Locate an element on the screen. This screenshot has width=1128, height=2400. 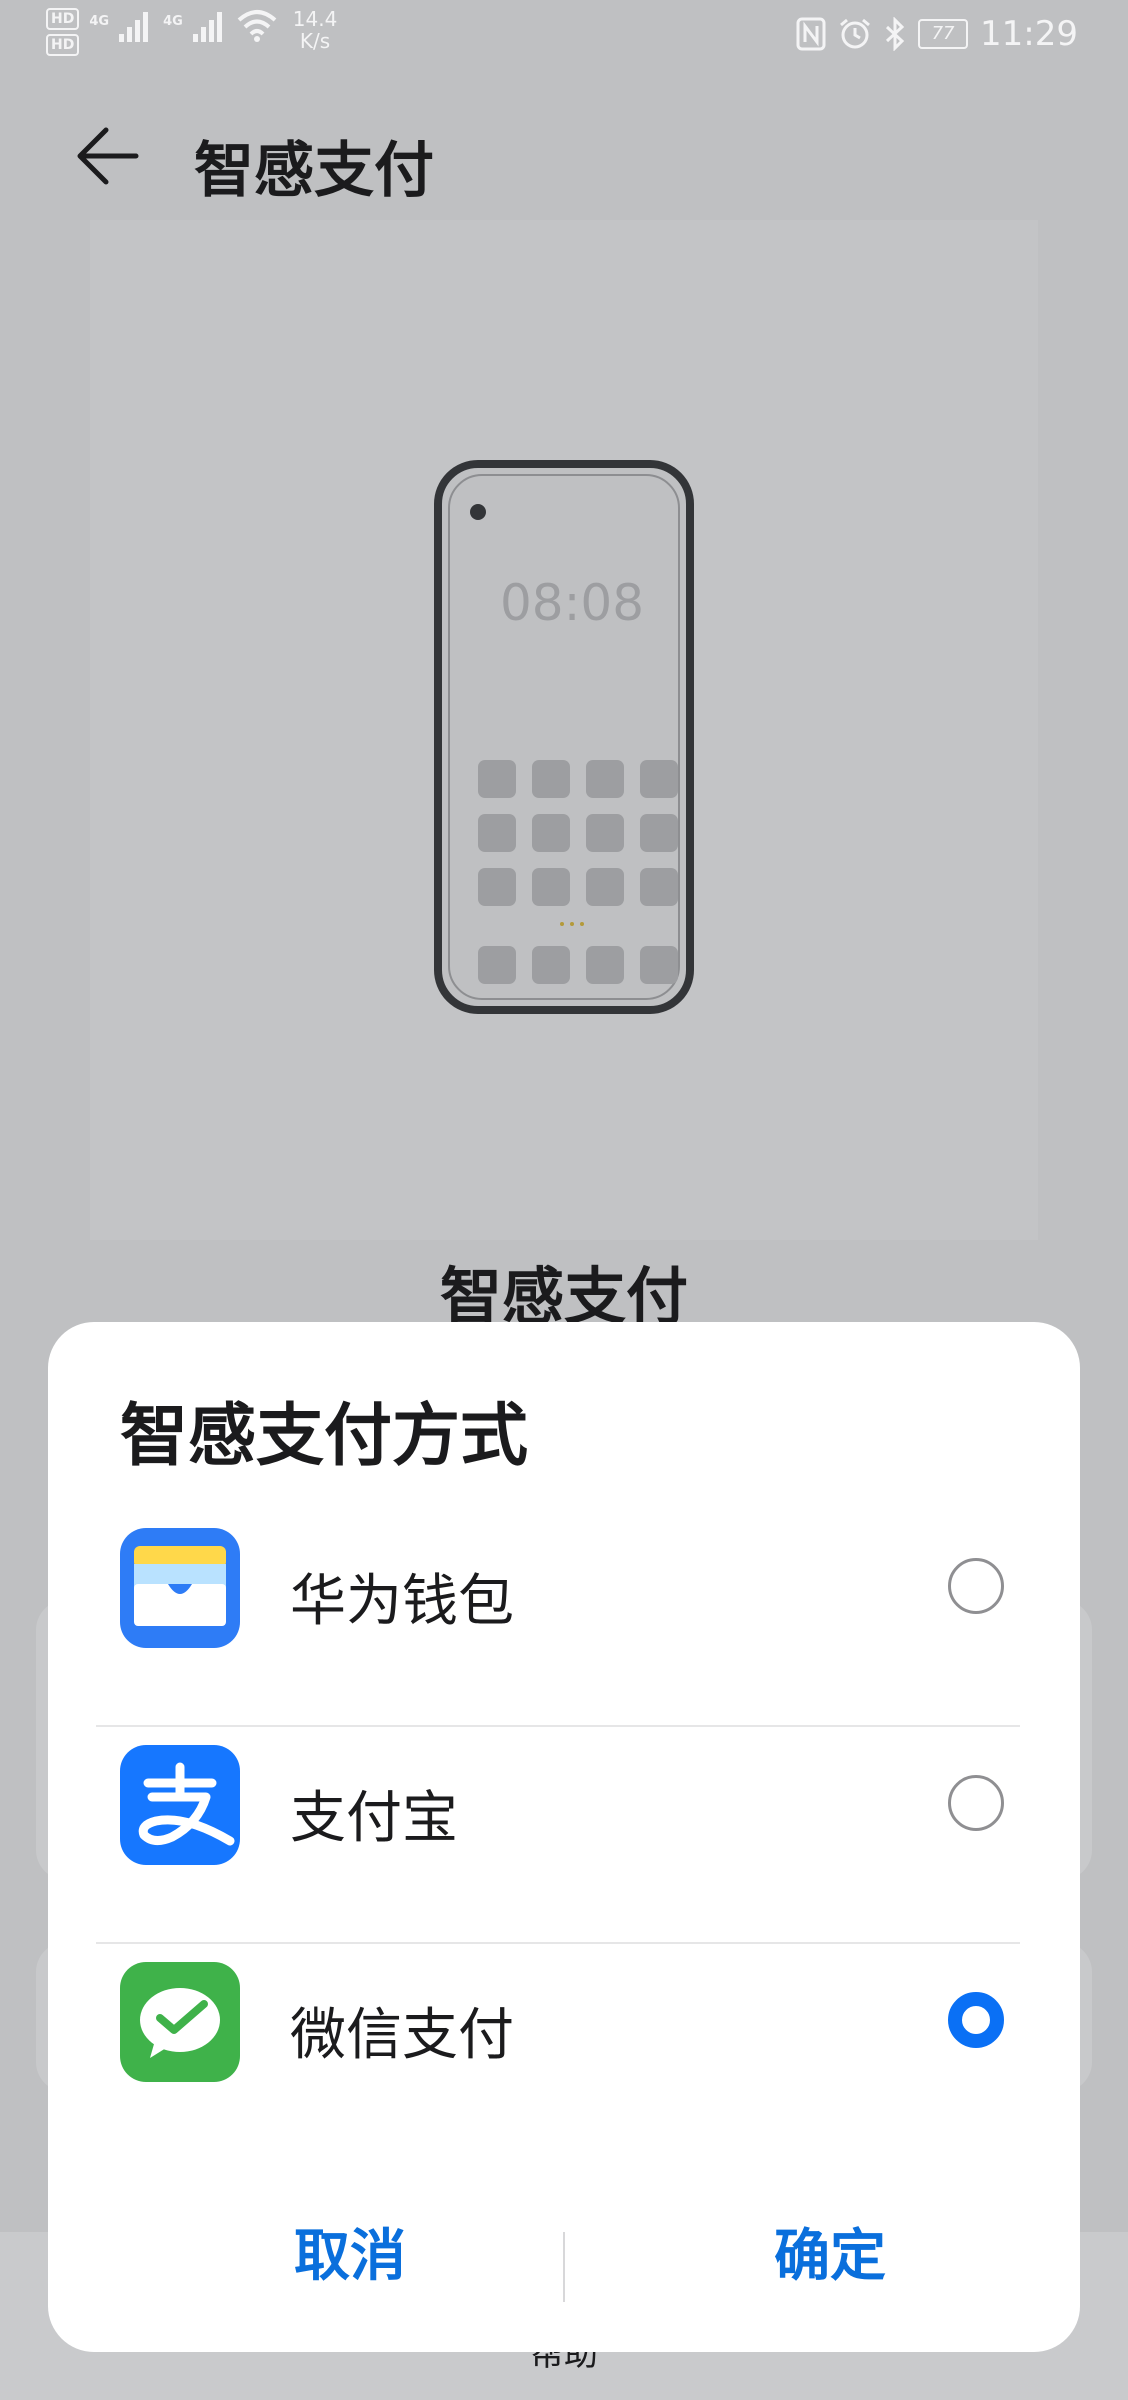
hd-voice-badge-1: HD is located at coordinates (63, 19).